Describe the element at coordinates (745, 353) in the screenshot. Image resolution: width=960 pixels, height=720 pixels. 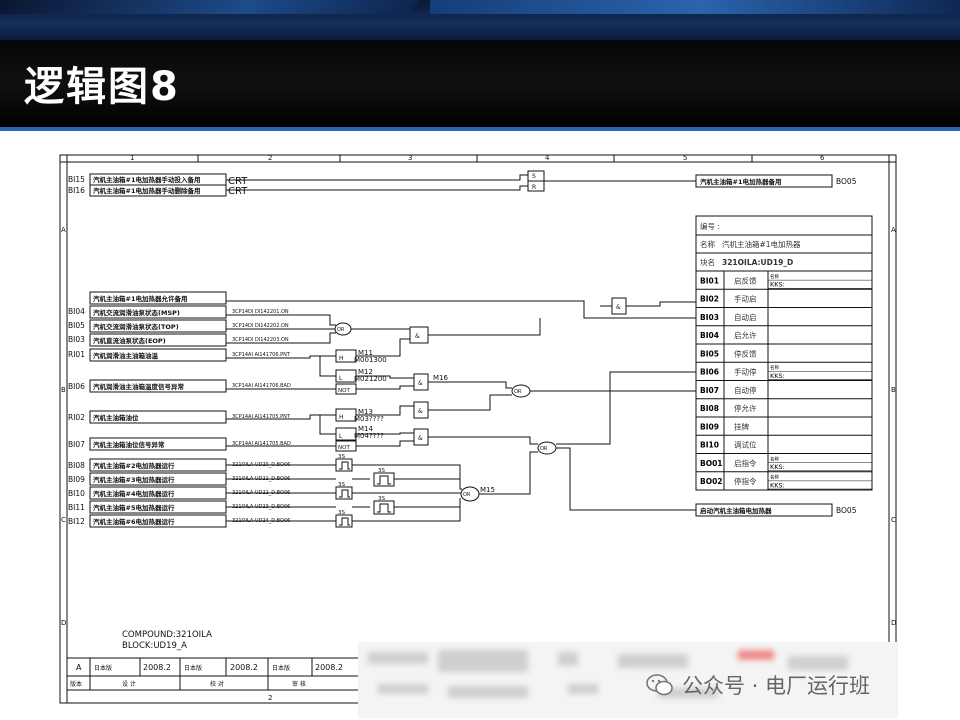
I see `block-row-desc: 停反馈` at that location.